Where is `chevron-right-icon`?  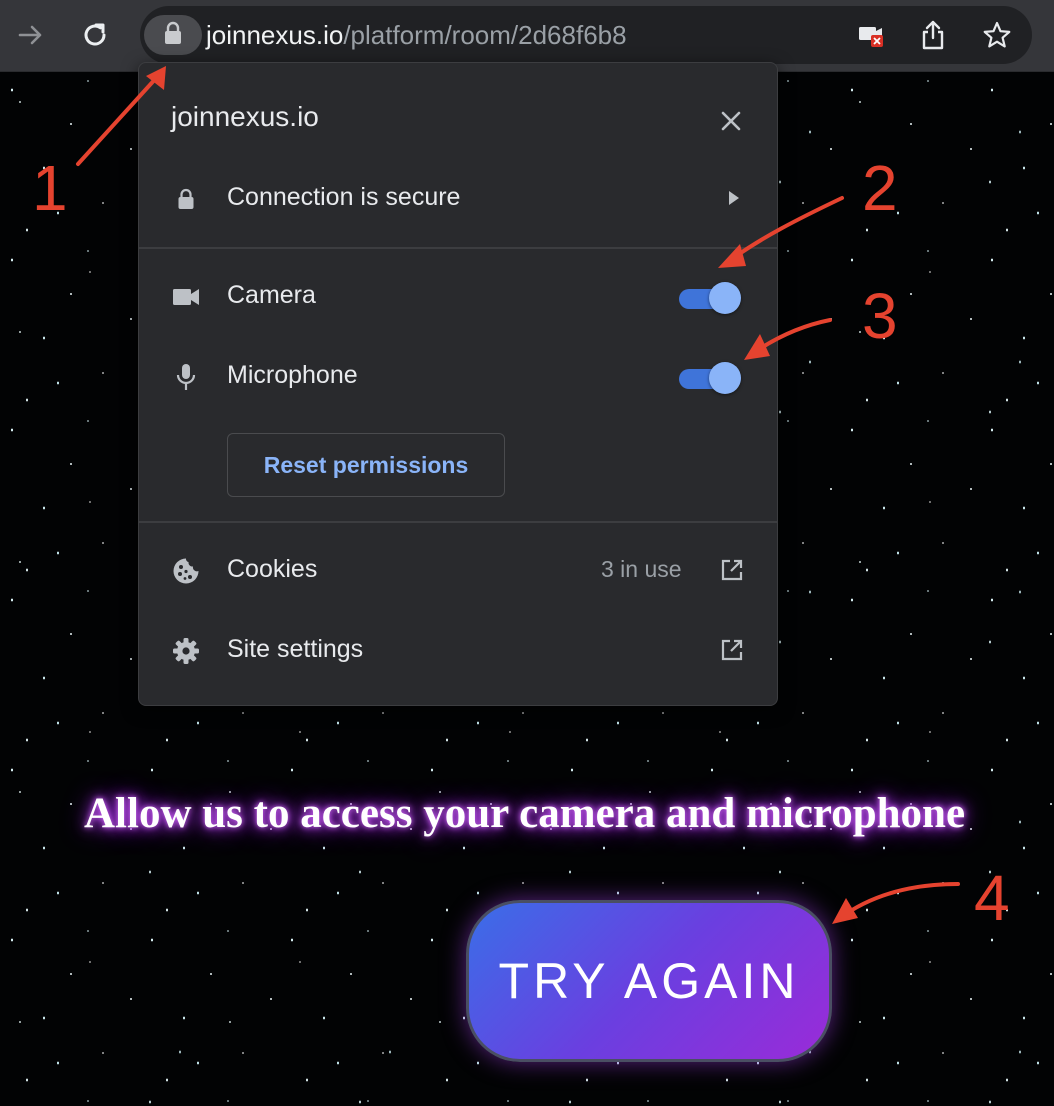 chevron-right-icon is located at coordinates (734, 198).